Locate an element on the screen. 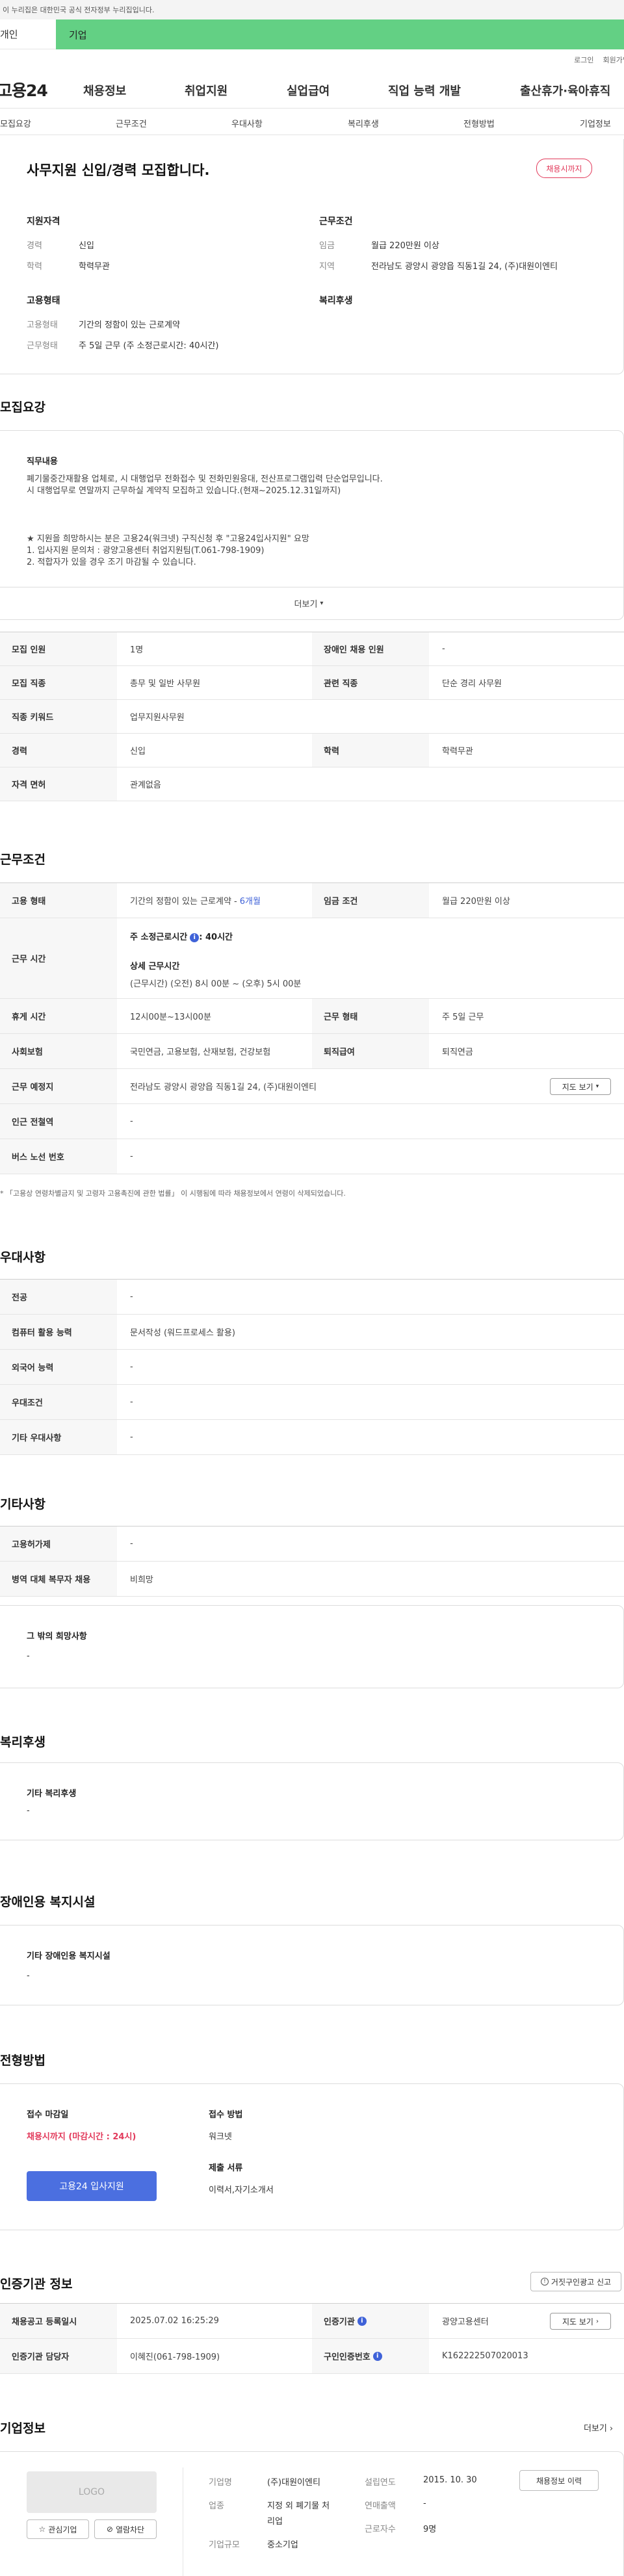  table-header-cell: 직종 키워드 is located at coordinates (58, 716).